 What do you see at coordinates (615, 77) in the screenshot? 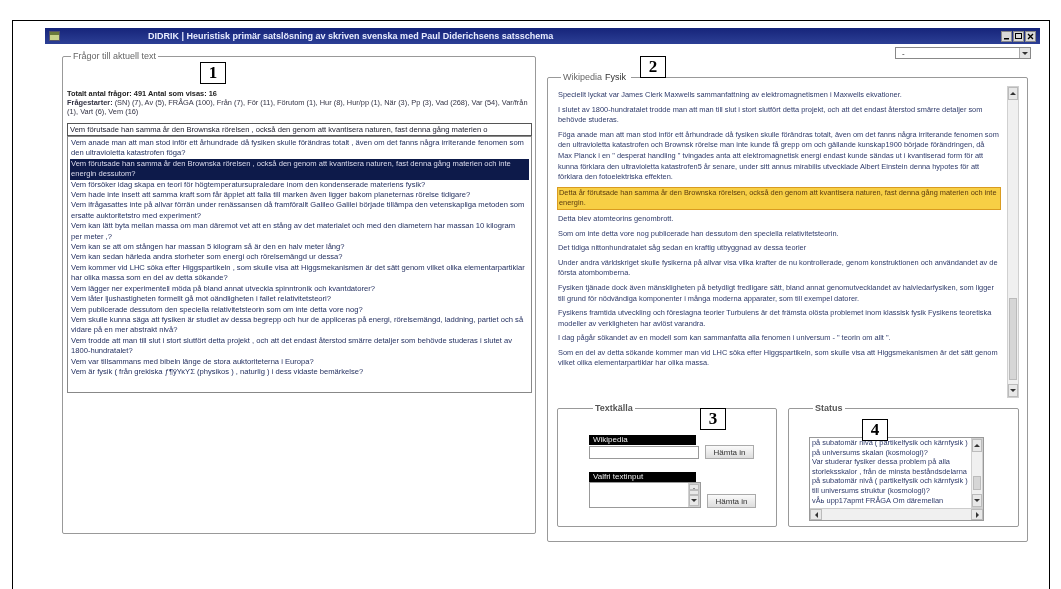
I see `article-title: Fysik` at bounding box center [615, 77].